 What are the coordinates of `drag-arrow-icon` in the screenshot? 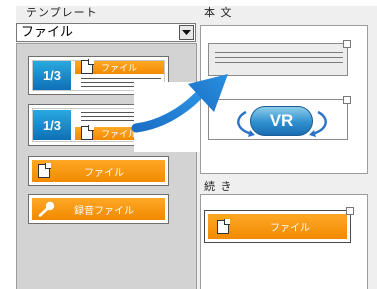 It's located at (179, 113).